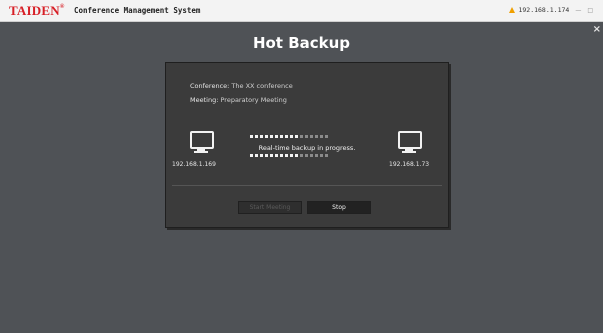 This screenshot has width=603, height=333. I want to click on server-ip: 192.168.1.174, so click(544, 10).